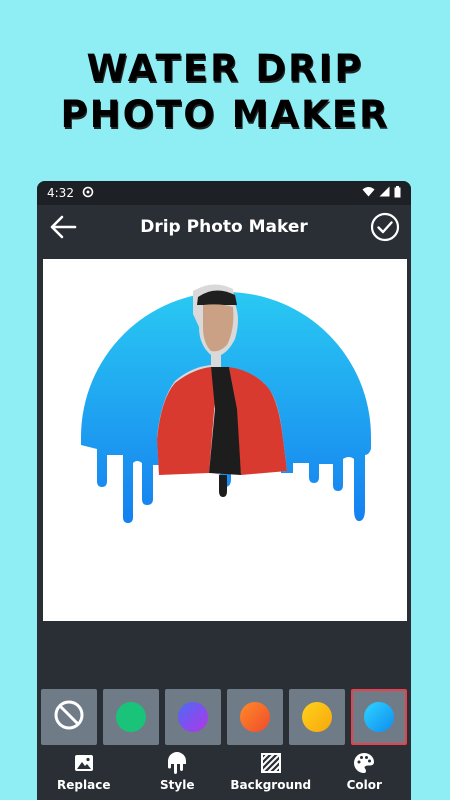 The width and height of the screenshot is (450, 800). Describe the element at coordinates (177, 785) in the screenshot. I see `nav-style-label: Style` at that location.